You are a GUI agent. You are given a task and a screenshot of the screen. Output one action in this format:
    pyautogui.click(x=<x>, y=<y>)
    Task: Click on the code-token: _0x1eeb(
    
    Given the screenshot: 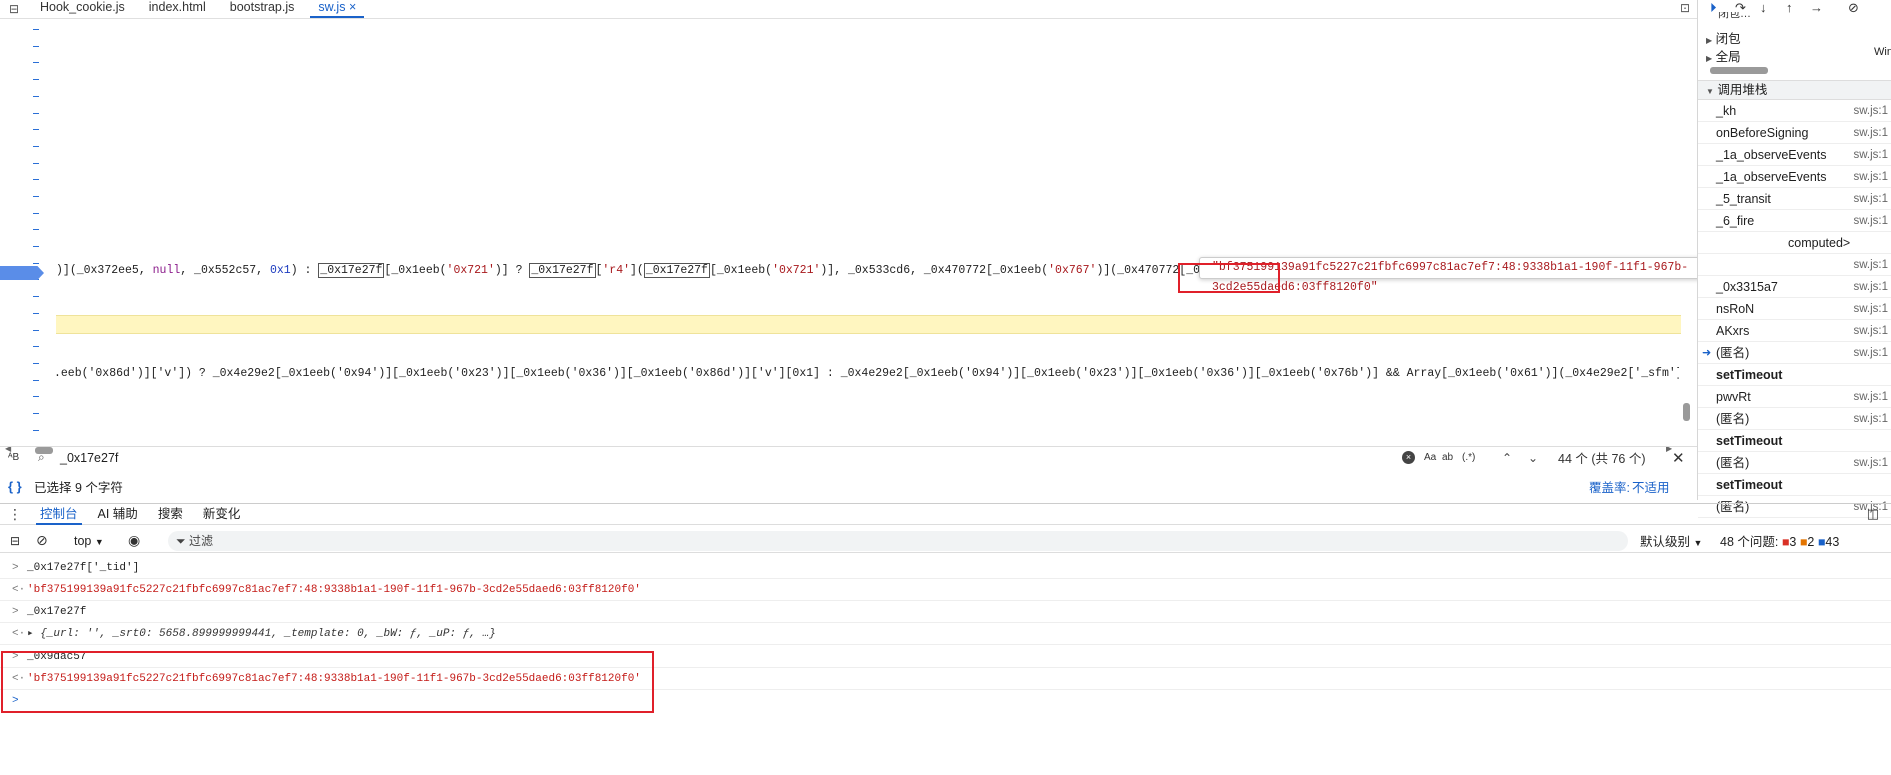 What is the action you would take?
    pyautogui.click(x=1020, y=270)
    